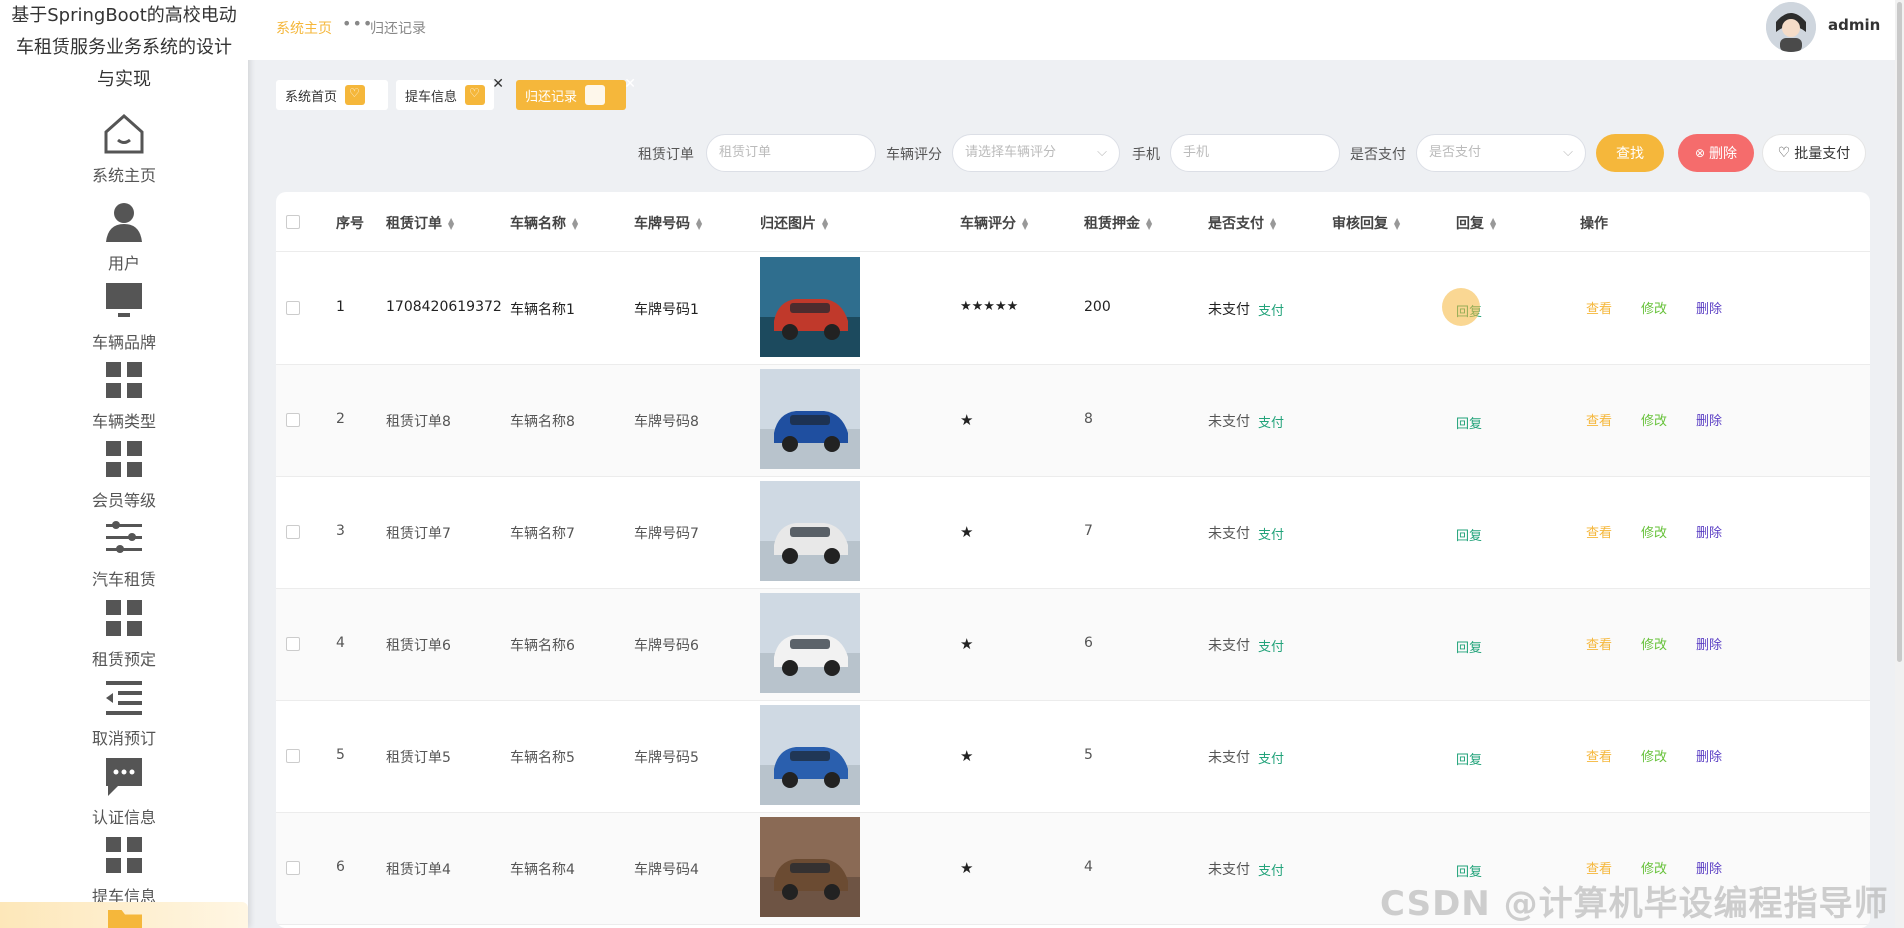 The width and height of the screenshot is (1904, 928). Describe the element at coordinates (420, 223) in the screenshot. I see `column-header: 租赁订单 ▲ ▼` at that location.